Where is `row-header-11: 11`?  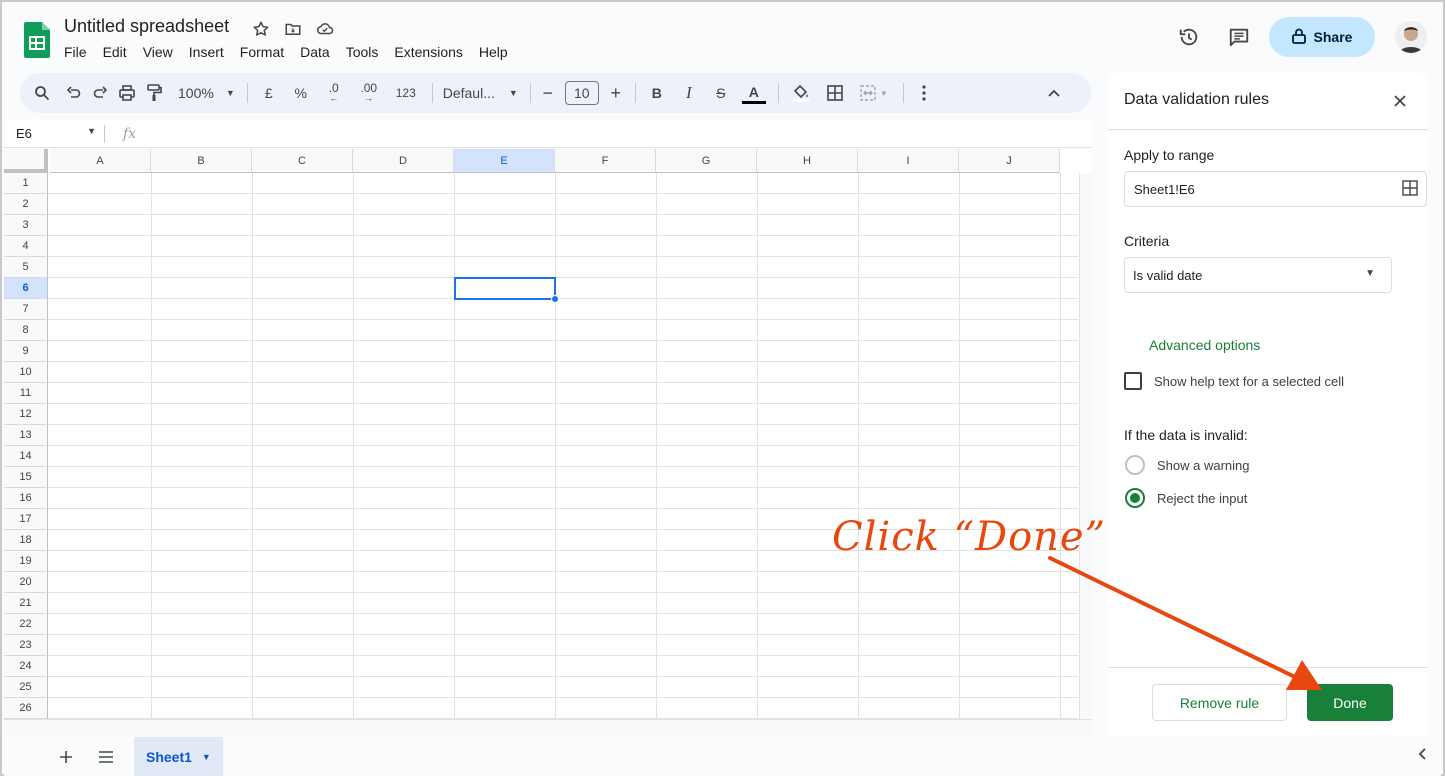
row-header-11: 11 is located at coordinates (26, 393).